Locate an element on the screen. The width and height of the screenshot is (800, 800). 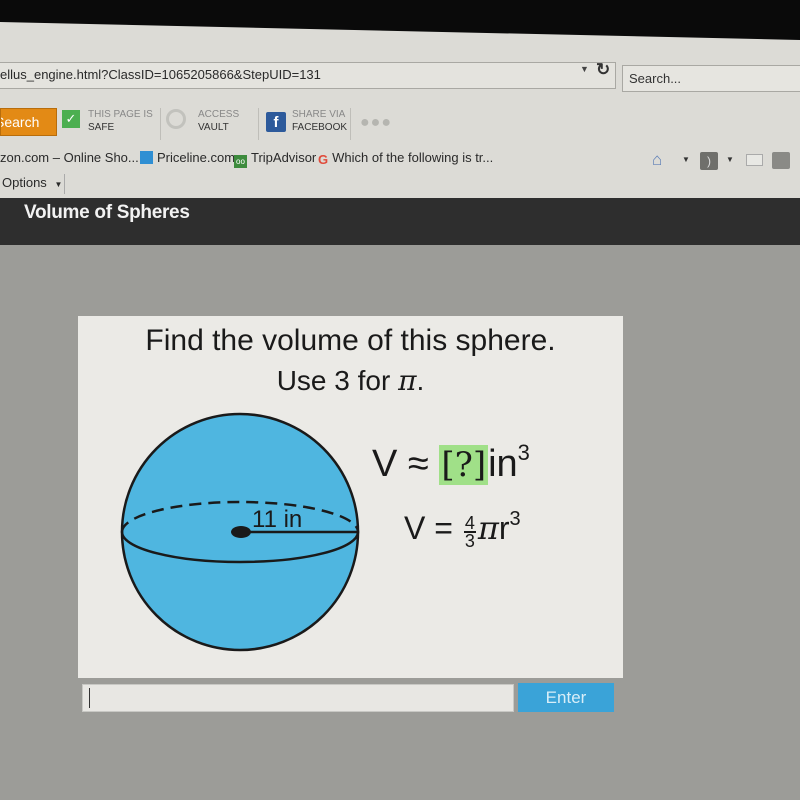
favorite-label: TripAdvisor is located at coordinates (284, 157).